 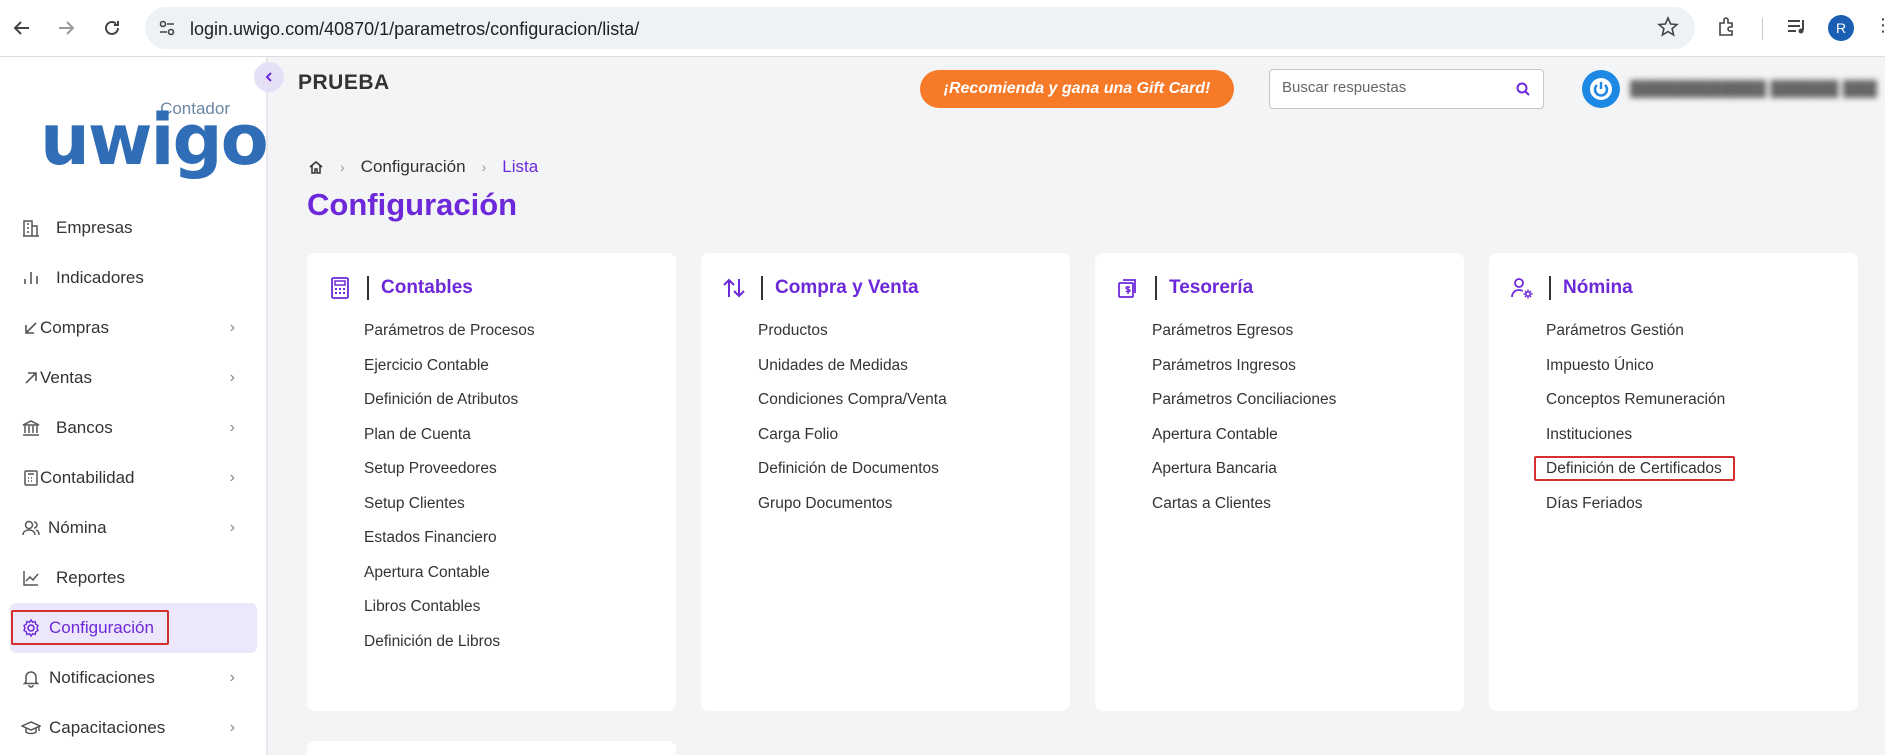 What do you see at coordinates (1244, 331) in the screenshot?
I see `link-parametros-egresos: Parámetros Egresos` at bounding box center [1244, 331].